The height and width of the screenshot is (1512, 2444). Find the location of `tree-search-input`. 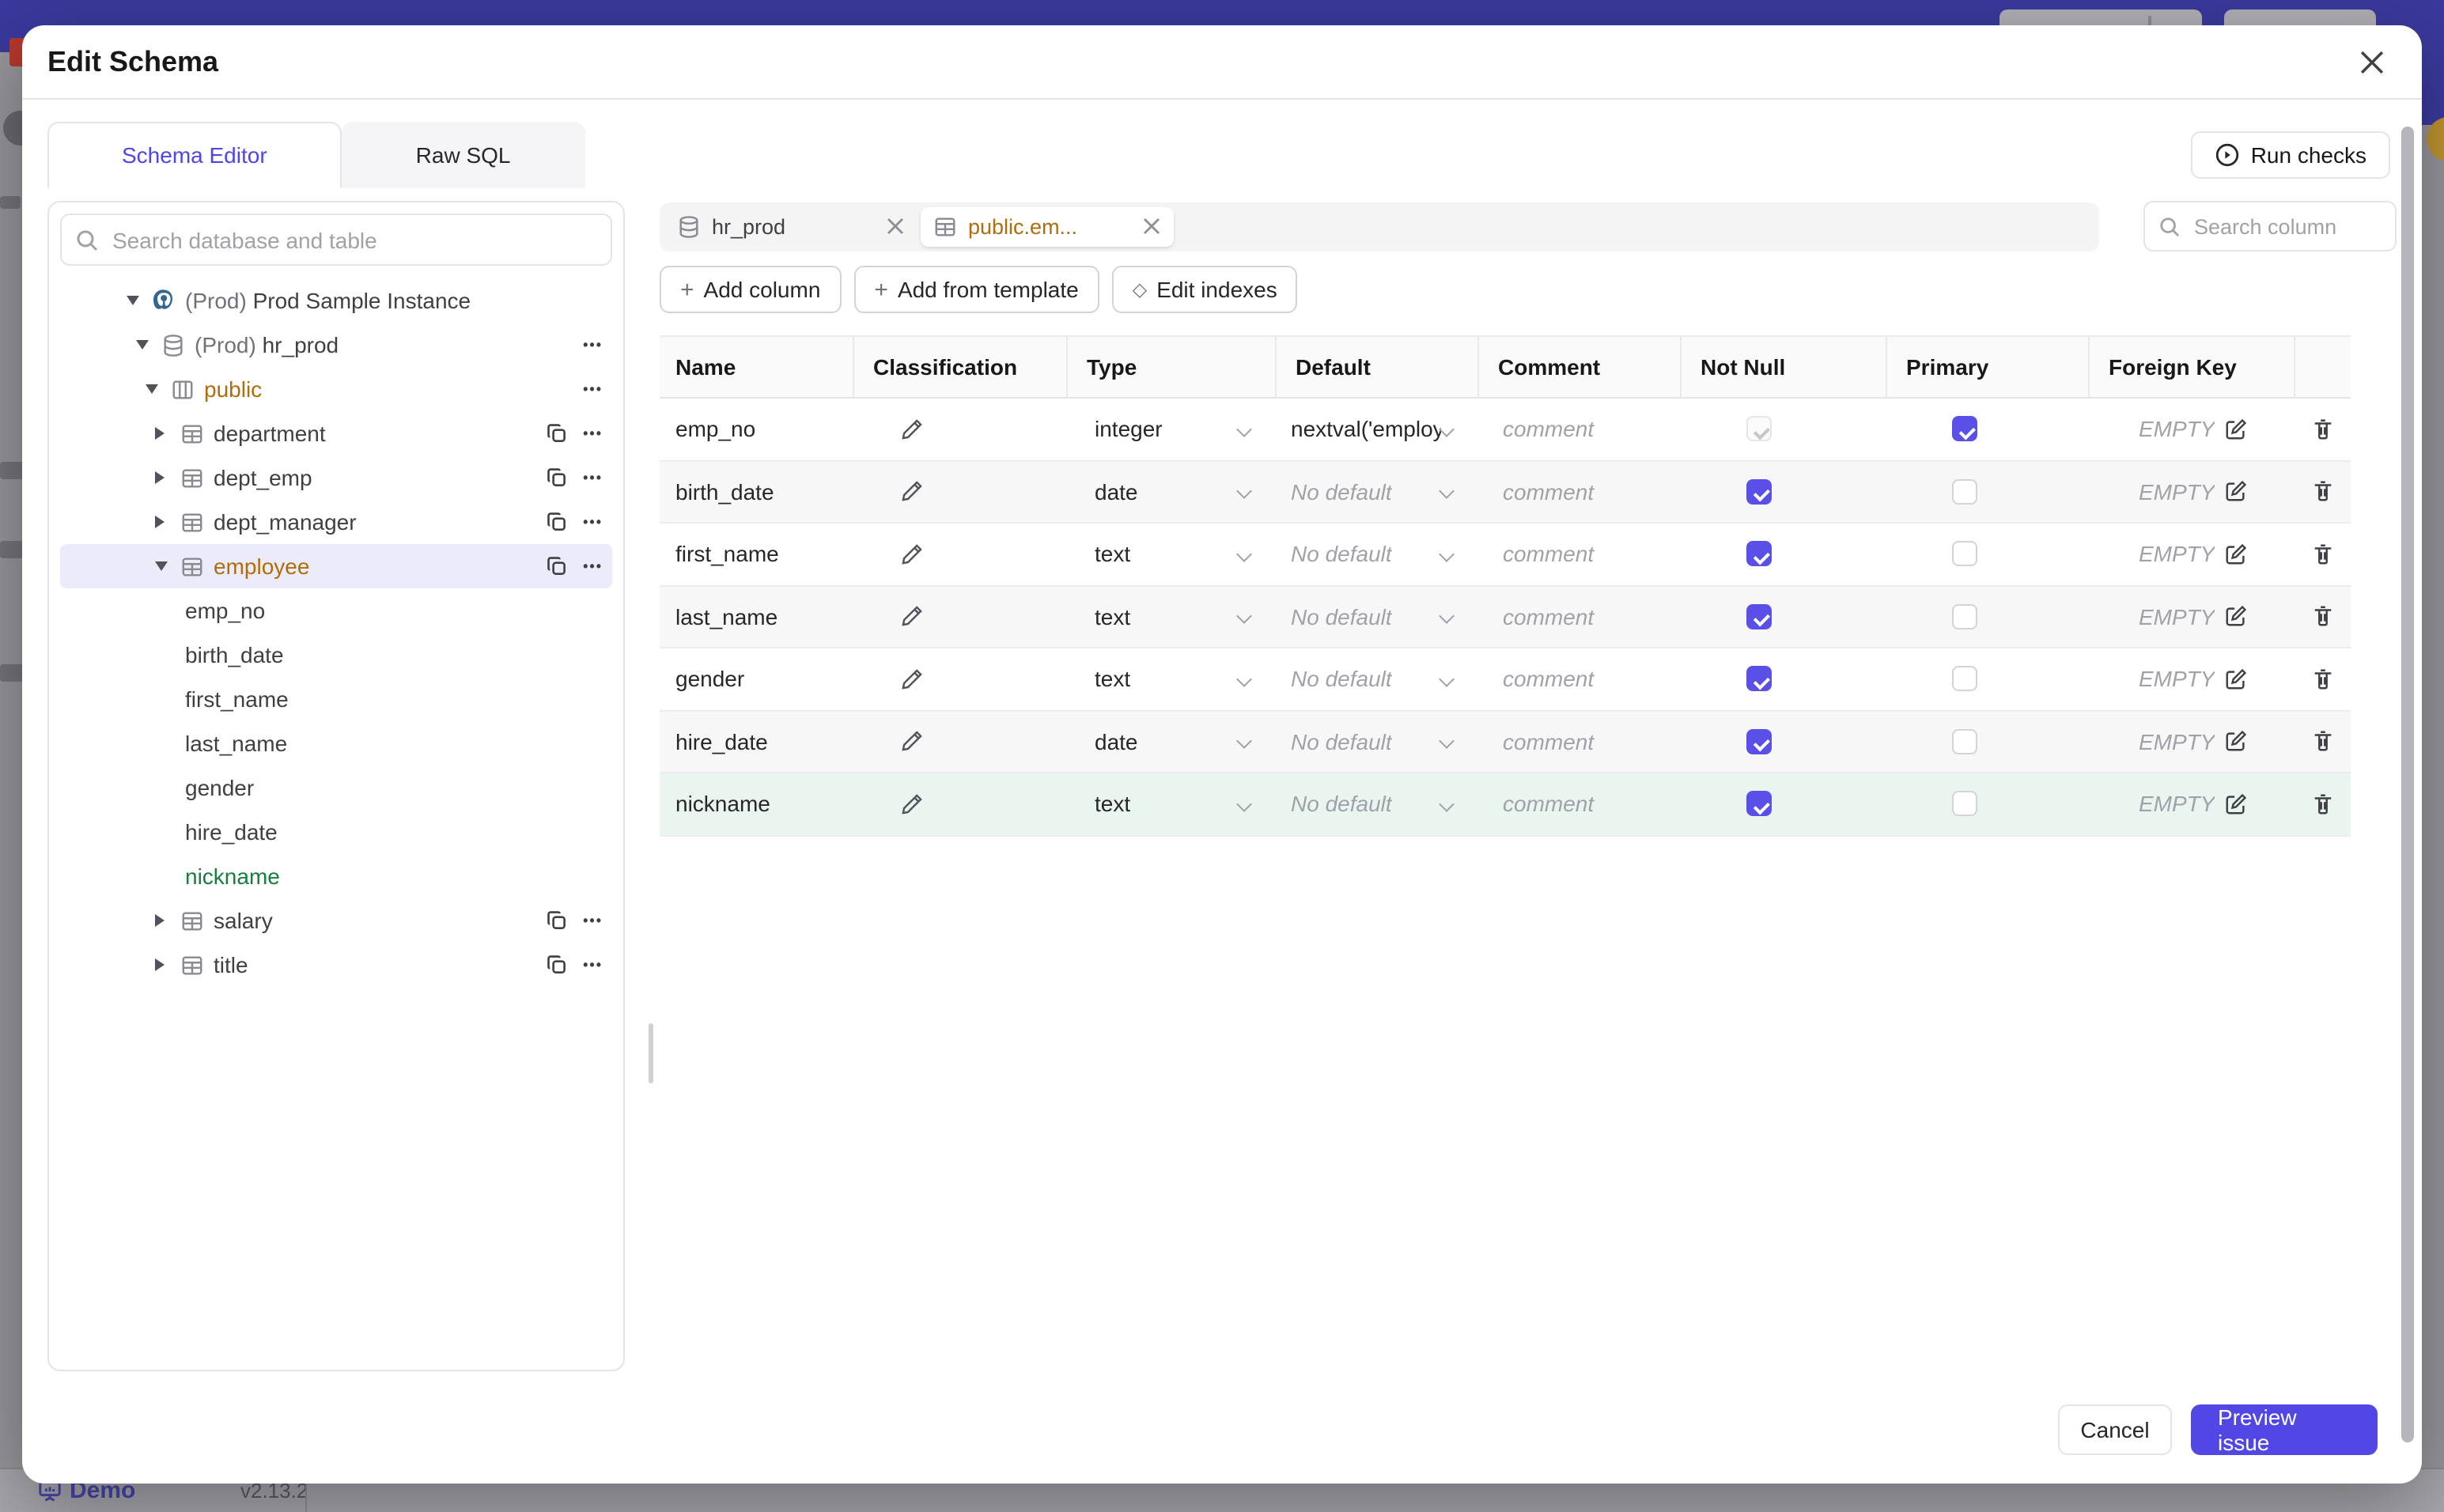

tree-search-input is located at coordinates (352, 240).